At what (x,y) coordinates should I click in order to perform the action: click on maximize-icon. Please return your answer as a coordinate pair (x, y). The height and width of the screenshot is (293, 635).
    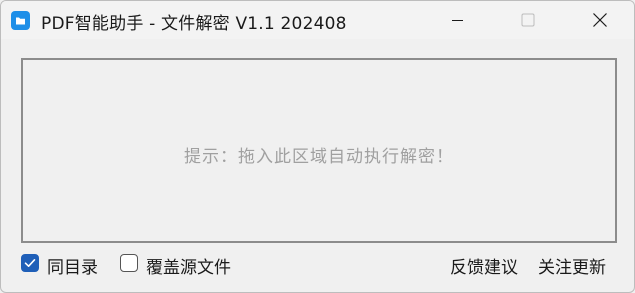
    Looking at the image, I should click on (528, 20).